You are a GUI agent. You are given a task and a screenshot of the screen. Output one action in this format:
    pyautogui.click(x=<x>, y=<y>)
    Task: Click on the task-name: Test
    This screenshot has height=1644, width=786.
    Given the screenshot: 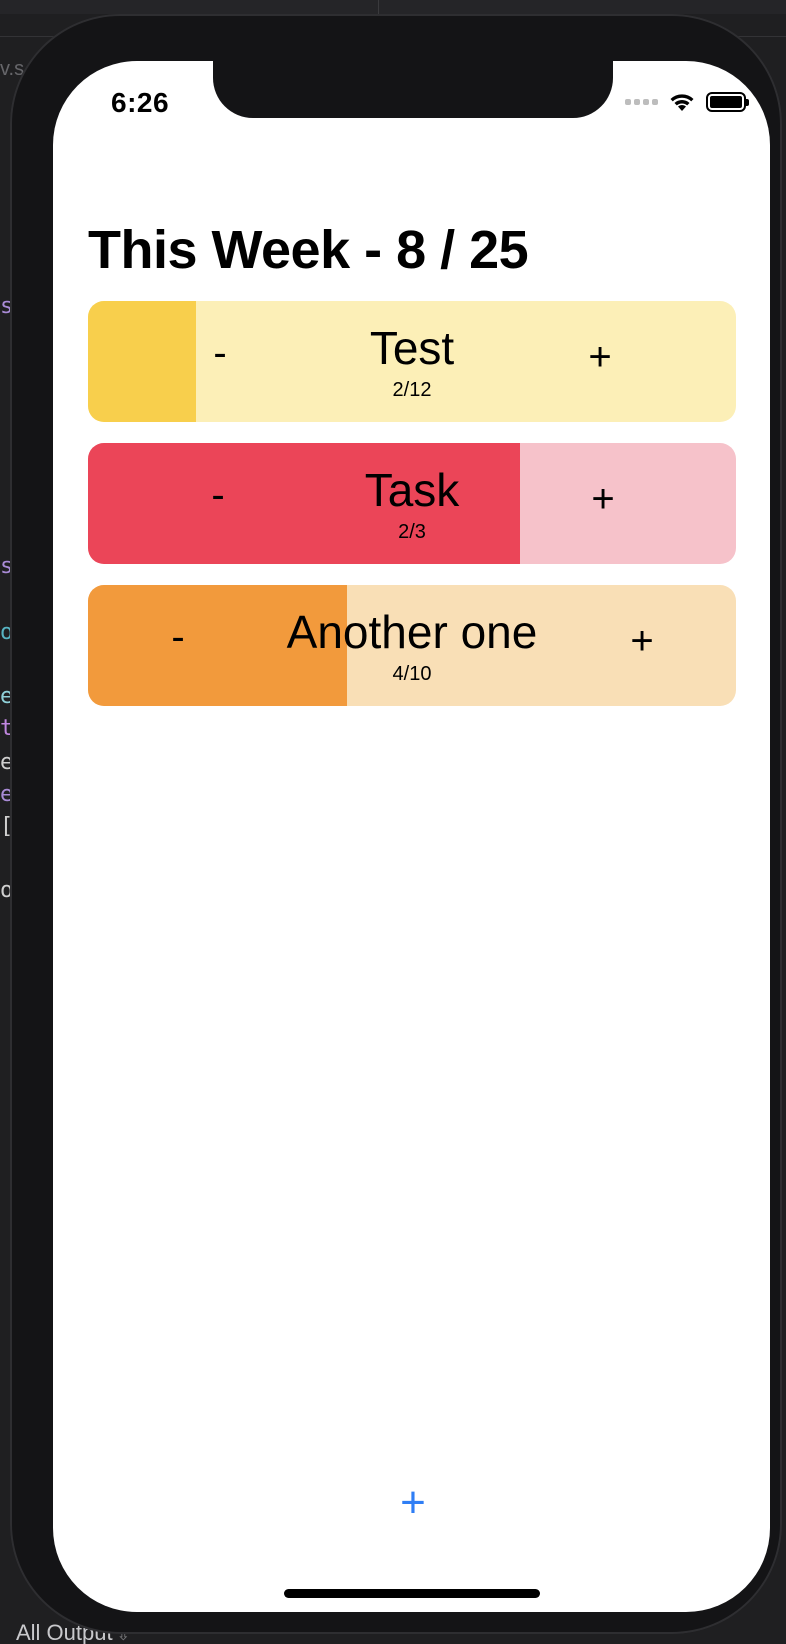 What is the action you would take?
    pyautogui.click(x=412, y=348)
    